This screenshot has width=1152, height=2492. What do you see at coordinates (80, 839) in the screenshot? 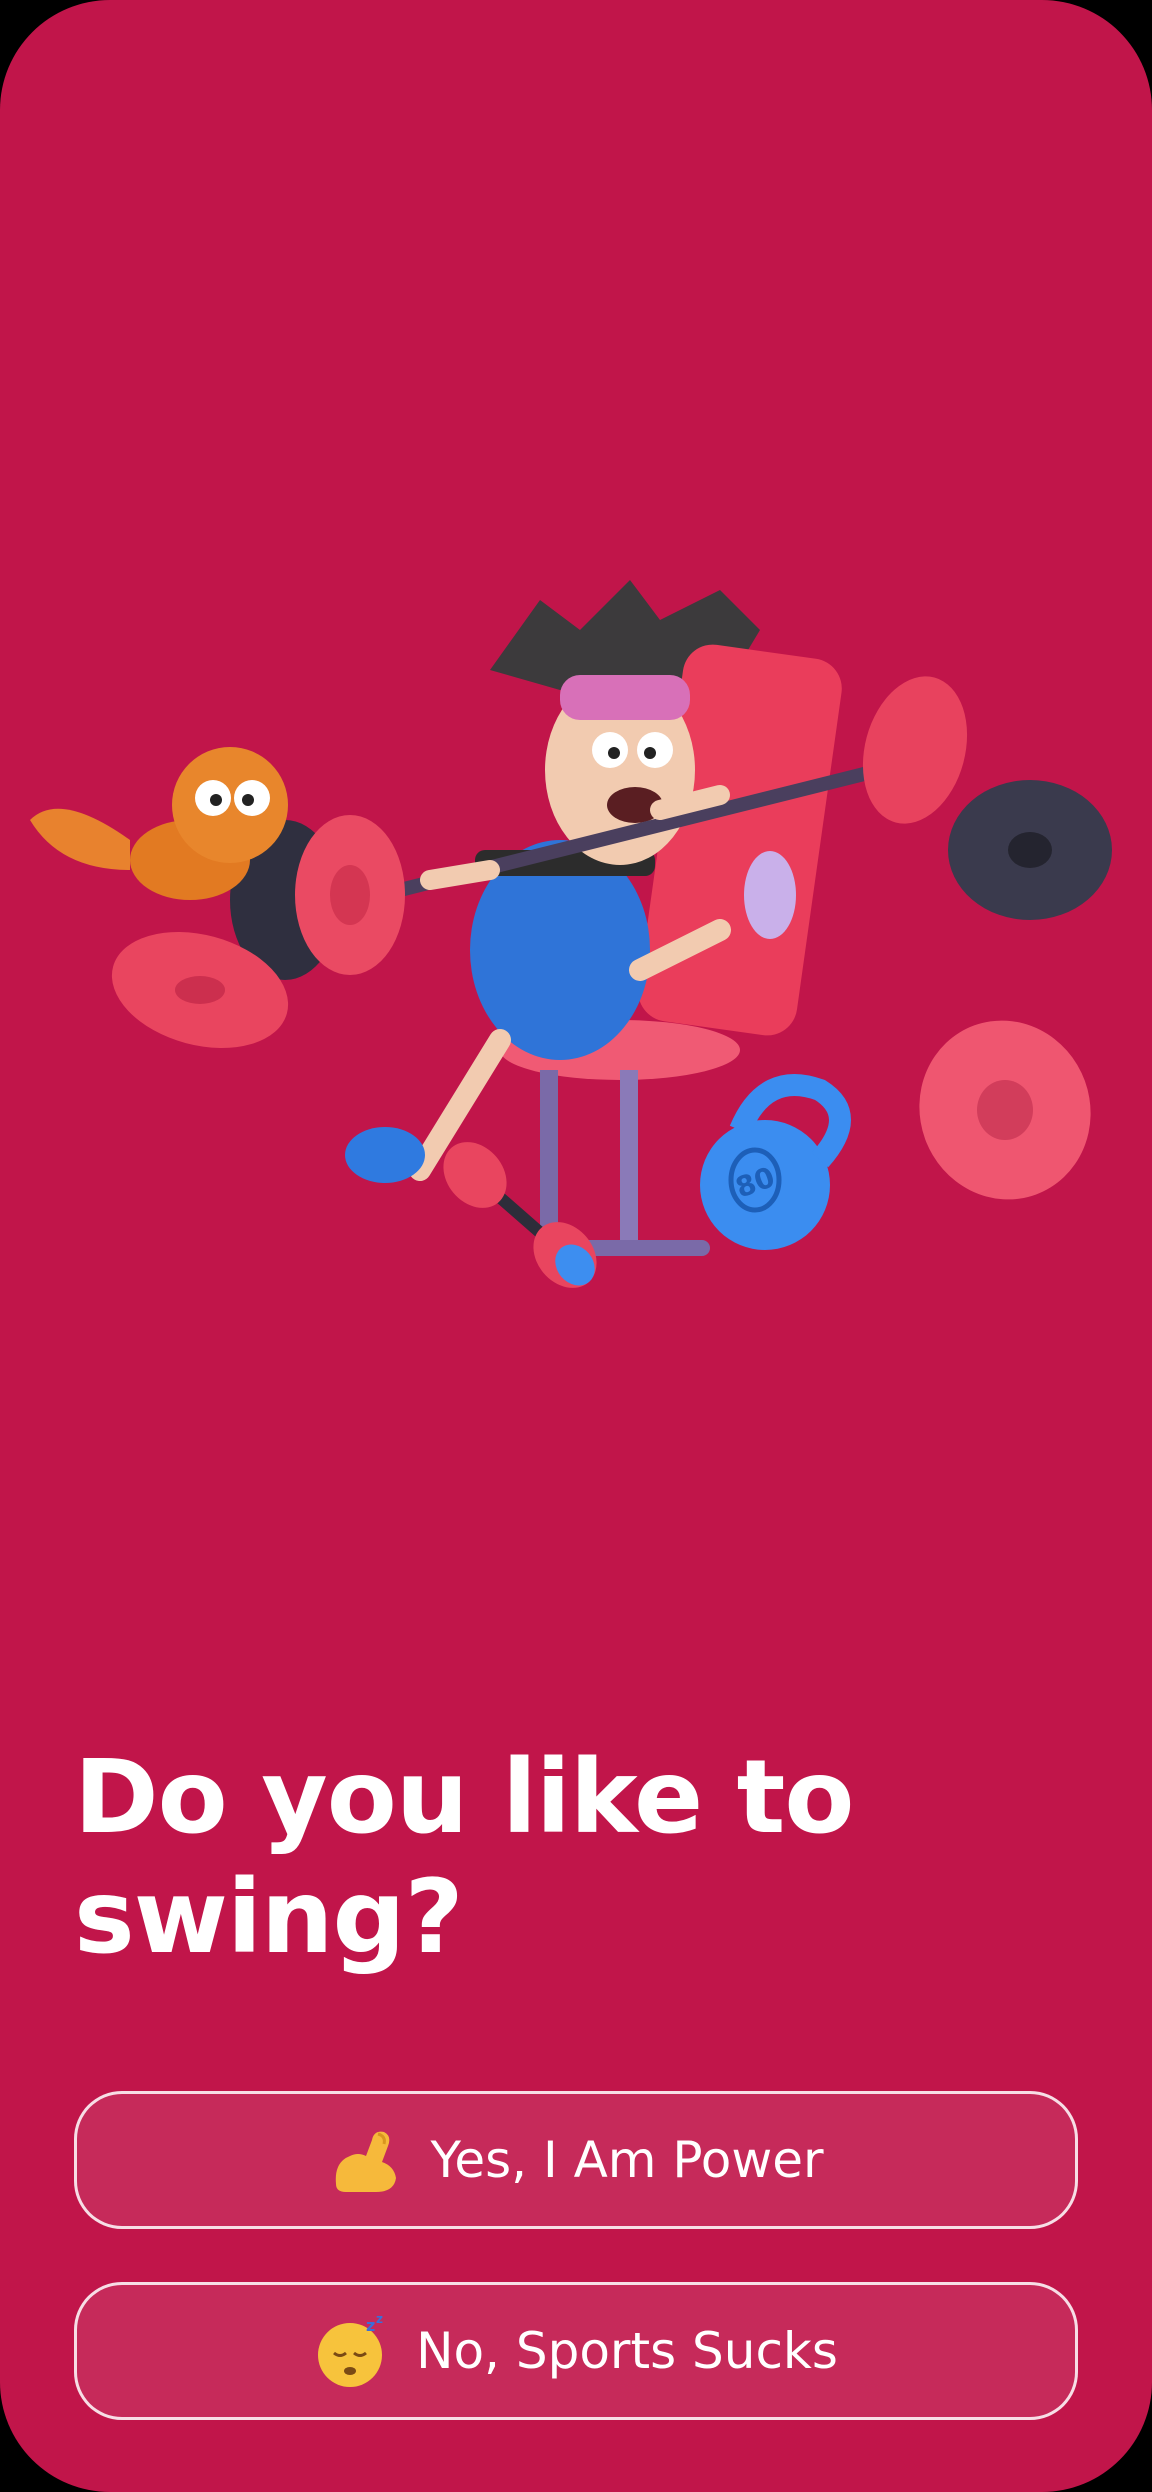
I see `cat-tail` at bounding box center [80, 839].